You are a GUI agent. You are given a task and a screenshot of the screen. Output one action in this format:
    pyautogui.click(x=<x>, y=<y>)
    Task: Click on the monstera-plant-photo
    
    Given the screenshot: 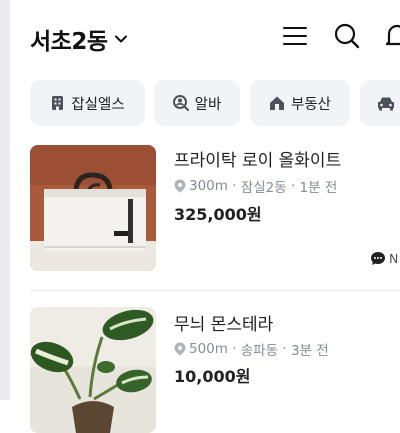 What is the action you would take?
    pyautogui.click(x=93, y=370)
    